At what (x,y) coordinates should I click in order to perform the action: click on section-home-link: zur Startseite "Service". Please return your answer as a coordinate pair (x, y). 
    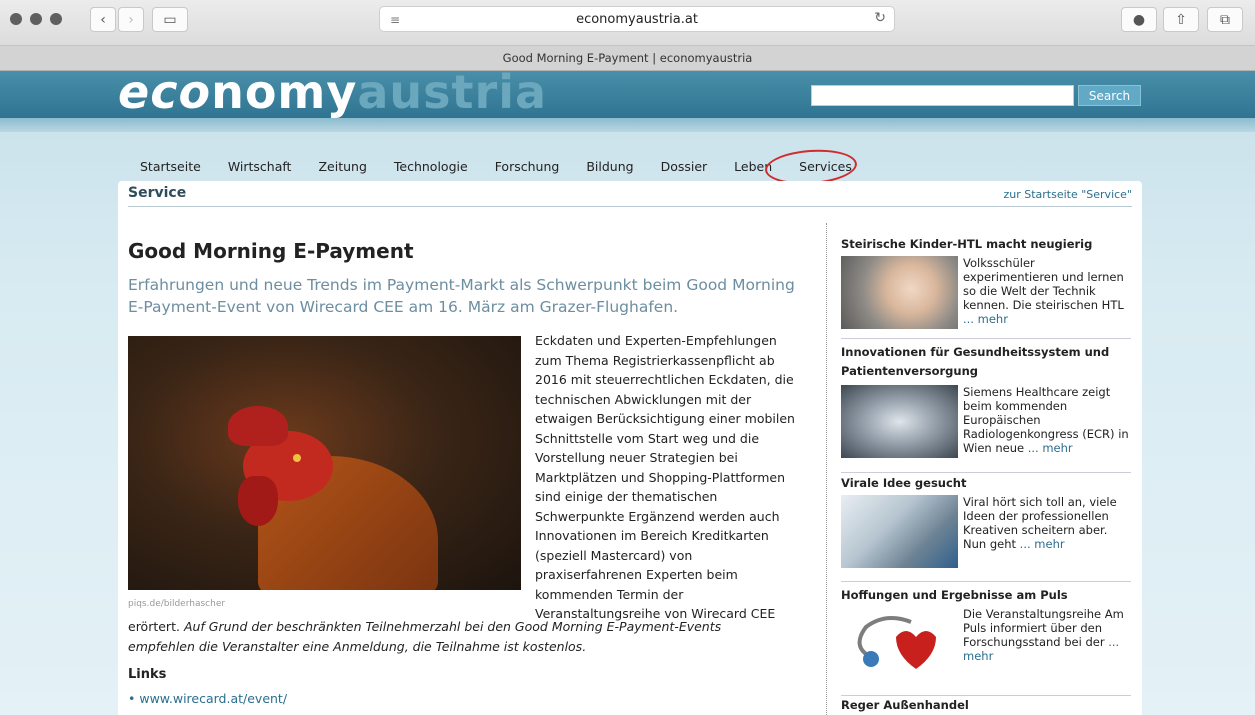
    Looking at the image, I should click on (1067, 194).